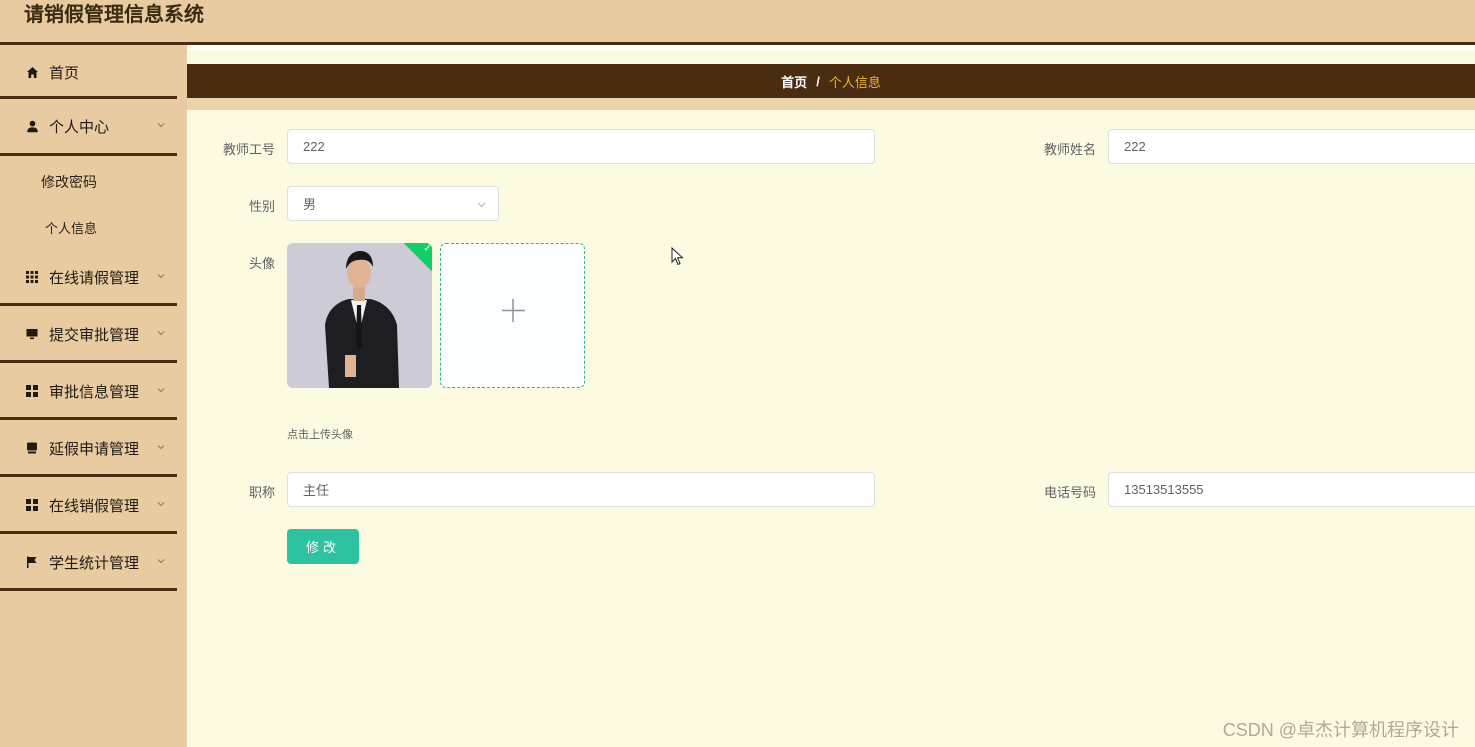 The width and height of the screenshot is (1475, 747). What do you see at coordinates (393, 203) in the screenshot?
I see `gender-select: 男` at bounding box center [393, 203].